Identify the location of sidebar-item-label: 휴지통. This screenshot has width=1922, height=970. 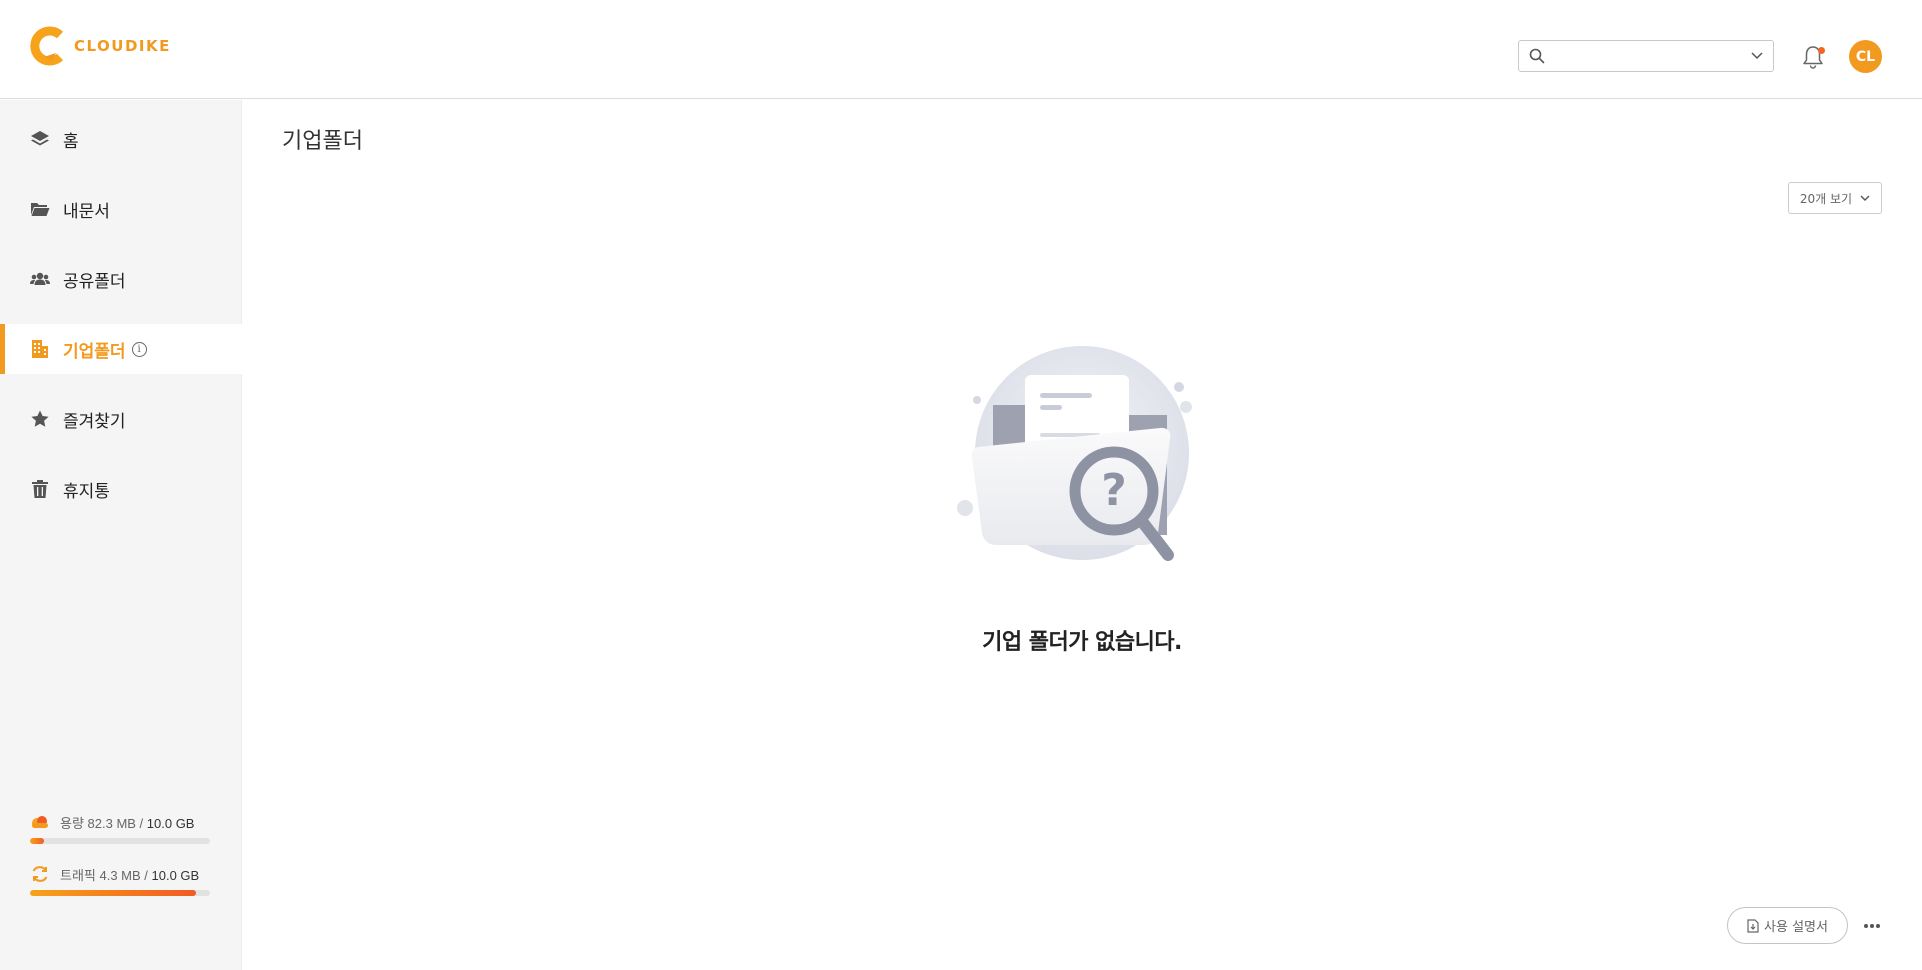
(86, 491).